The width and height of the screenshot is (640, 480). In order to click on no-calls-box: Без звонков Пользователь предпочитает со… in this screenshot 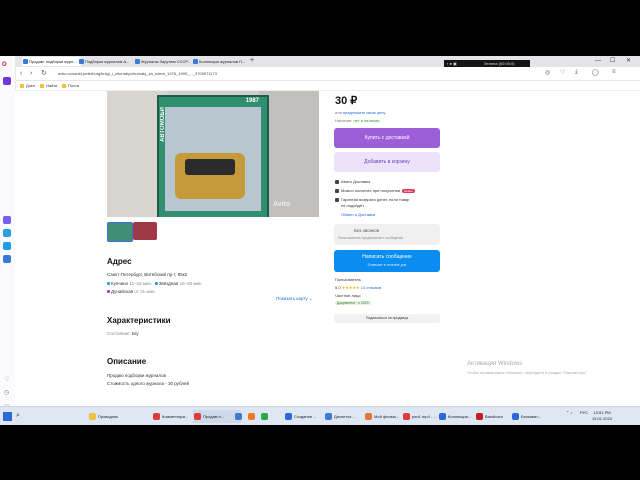, I will do `click(387, 234)`.